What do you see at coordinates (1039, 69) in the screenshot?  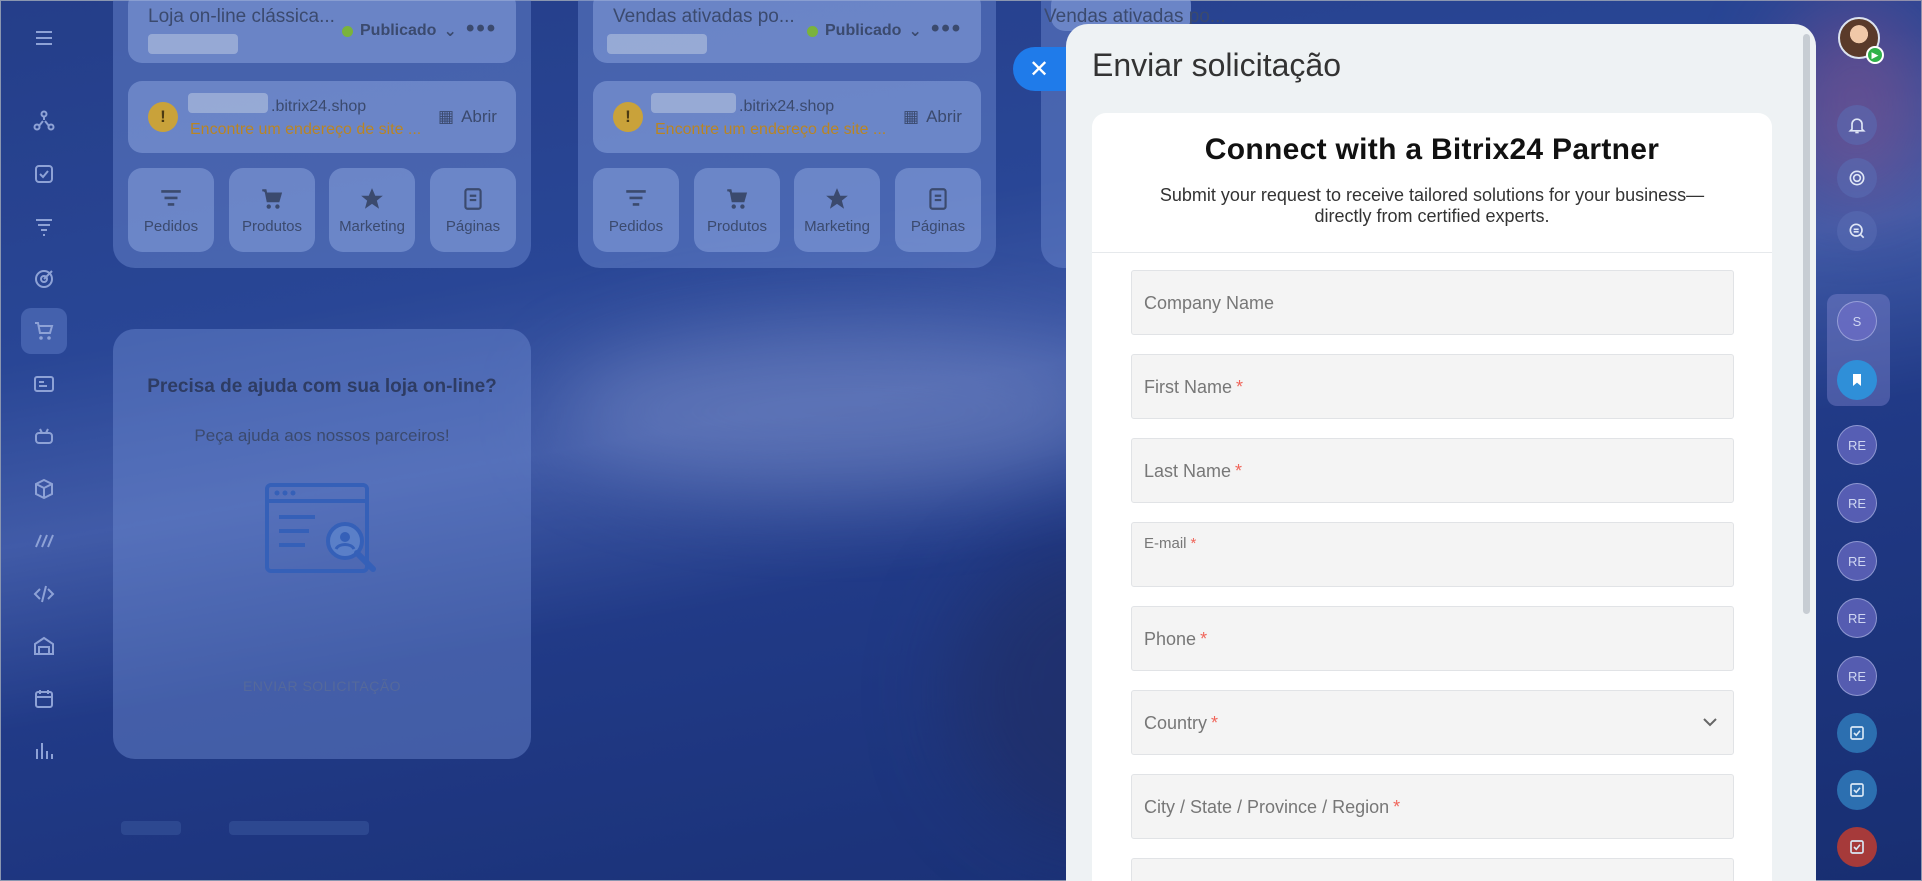 I see `close-icon: ✕` at bounding box center [1039, 69].